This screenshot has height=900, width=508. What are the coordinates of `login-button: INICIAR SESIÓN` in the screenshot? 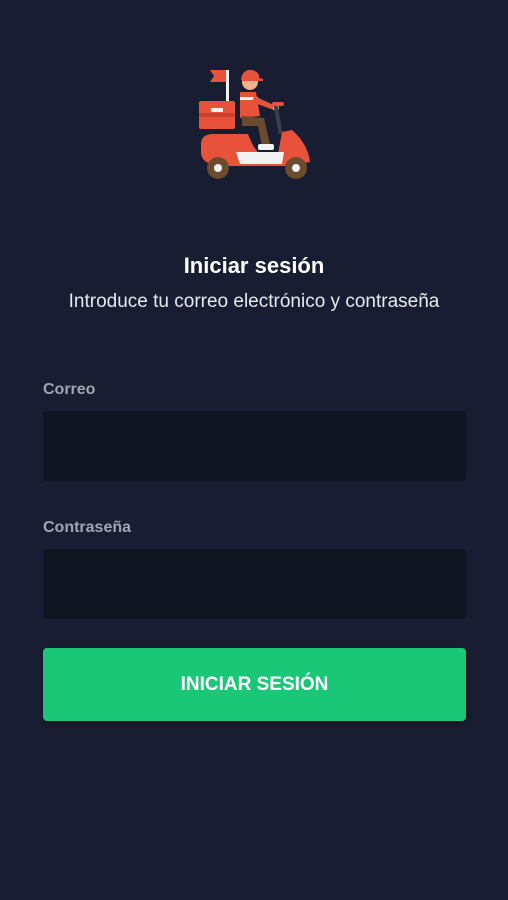 It's located at (254, 684).